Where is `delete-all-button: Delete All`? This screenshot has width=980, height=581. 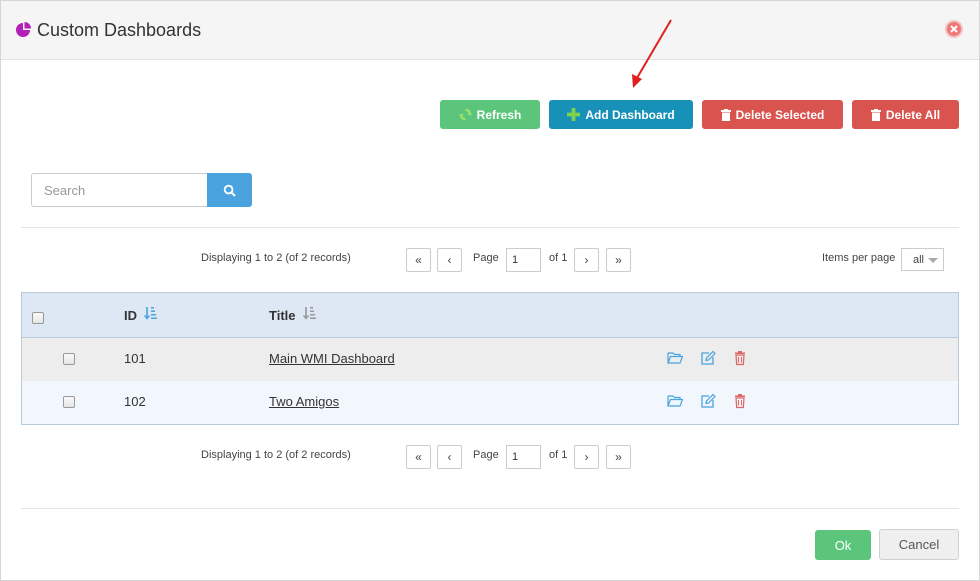
delete-all-button: Delete All is located at coordinates (905, 114).